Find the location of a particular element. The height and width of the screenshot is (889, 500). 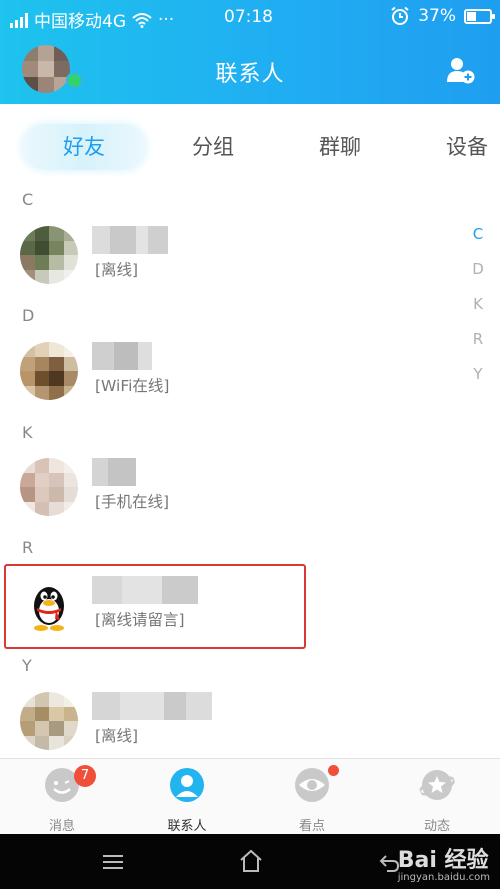

tab-group-chats: 群聊 is located at coordinates (340, 147).